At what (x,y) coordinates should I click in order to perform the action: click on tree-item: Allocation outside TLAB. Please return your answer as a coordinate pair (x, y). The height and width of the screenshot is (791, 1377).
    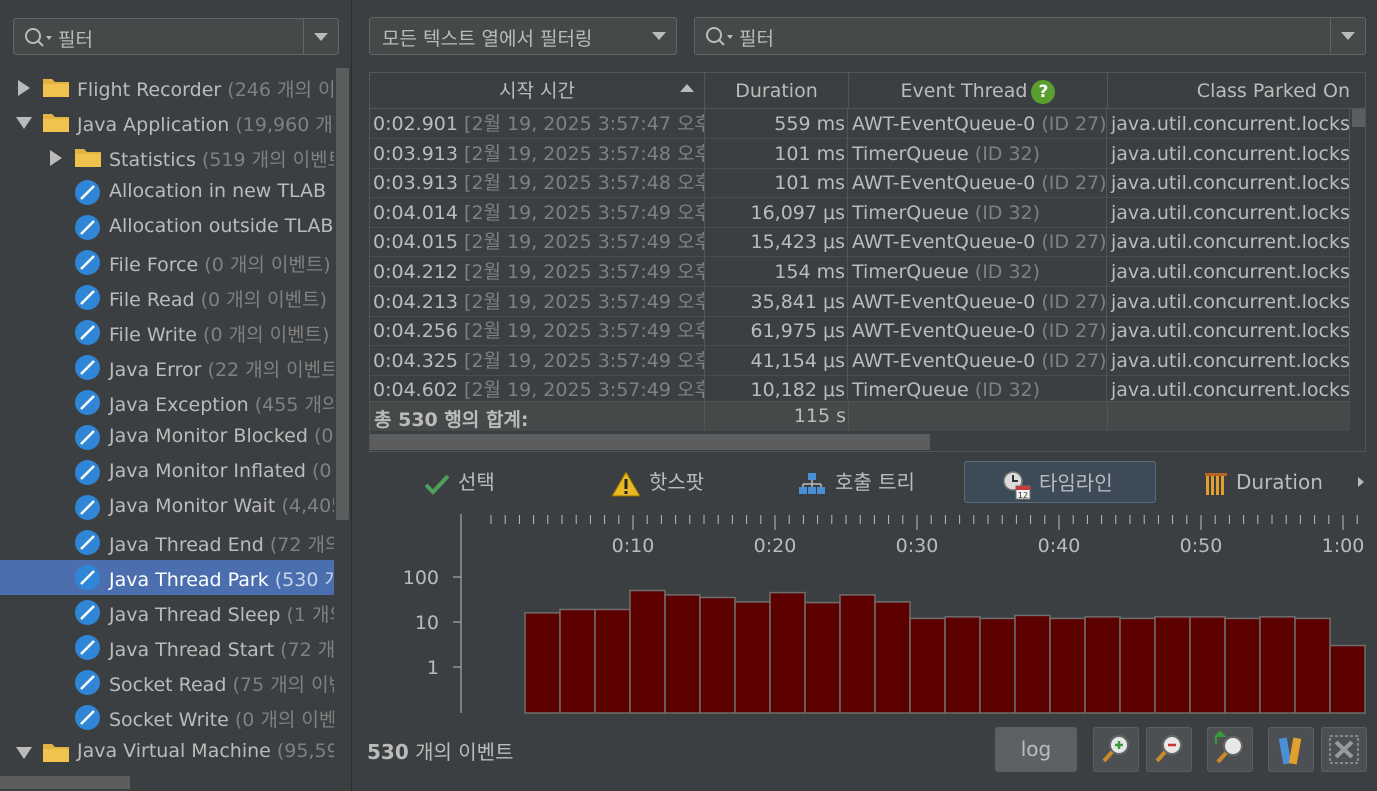
    Looking at the image, I should click on (167, 227).